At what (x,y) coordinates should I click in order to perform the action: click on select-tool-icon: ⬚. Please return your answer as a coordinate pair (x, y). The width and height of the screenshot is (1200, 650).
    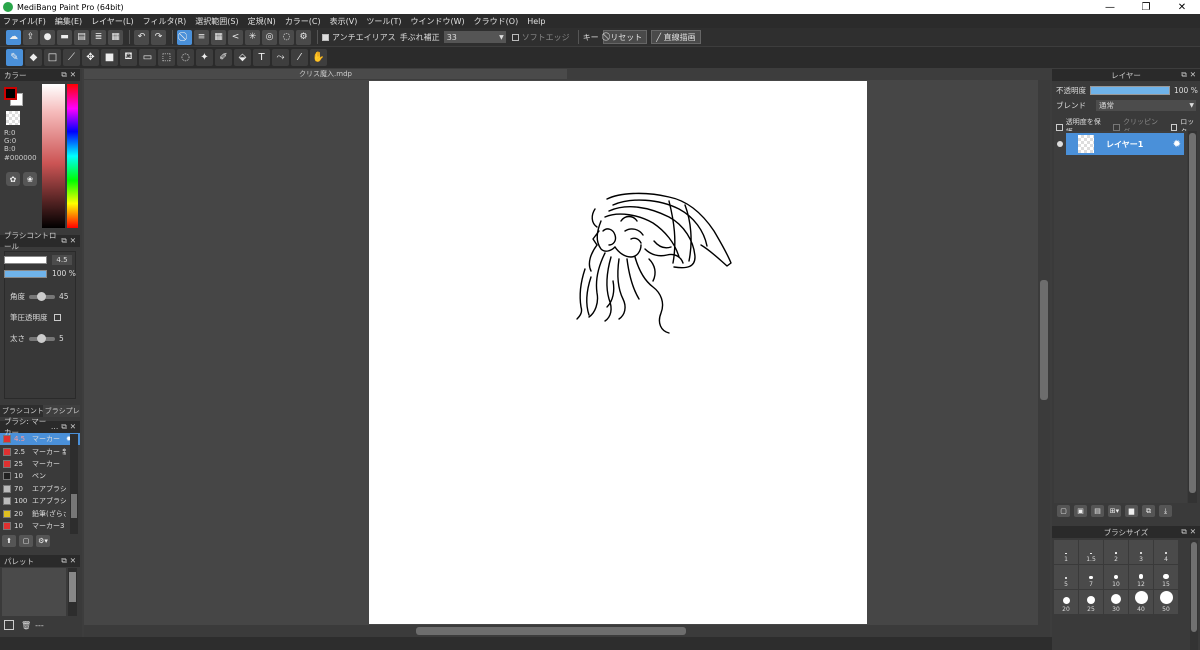
    Looking at the image, I should click on (166, 57).